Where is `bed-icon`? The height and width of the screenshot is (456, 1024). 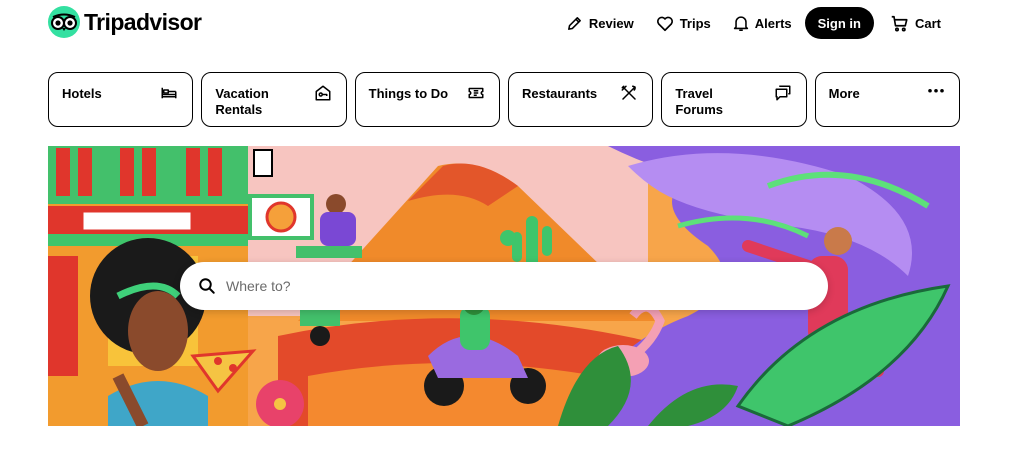
bed-icon is located at coordinates (169, 93).